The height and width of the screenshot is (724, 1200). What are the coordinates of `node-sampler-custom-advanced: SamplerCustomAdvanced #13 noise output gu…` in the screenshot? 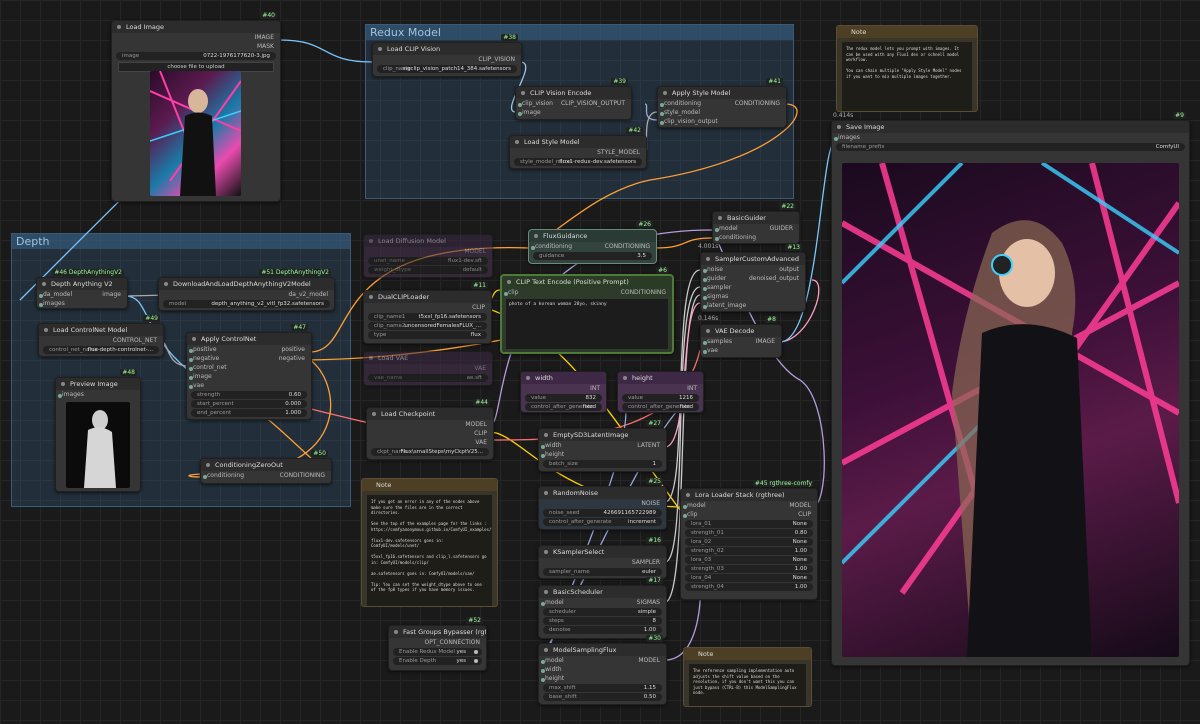 It's located at (753, 278).